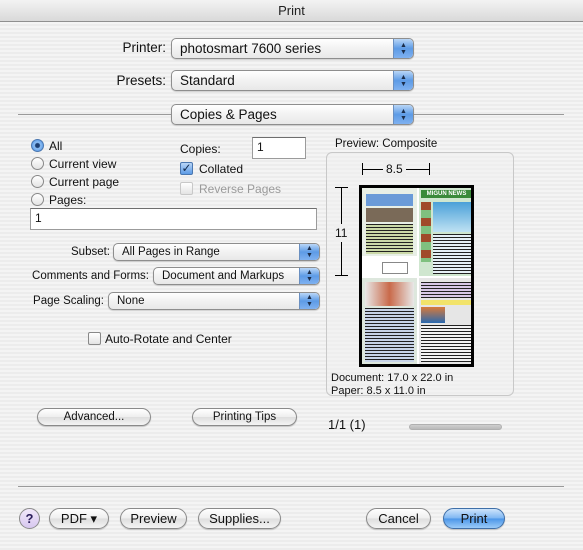 Image resolution: width=583 pixels, height=550 pixels. Describe the element at coordinates (362, 169) in the screenshot. I see `width-dimension-tick-left` at that location.